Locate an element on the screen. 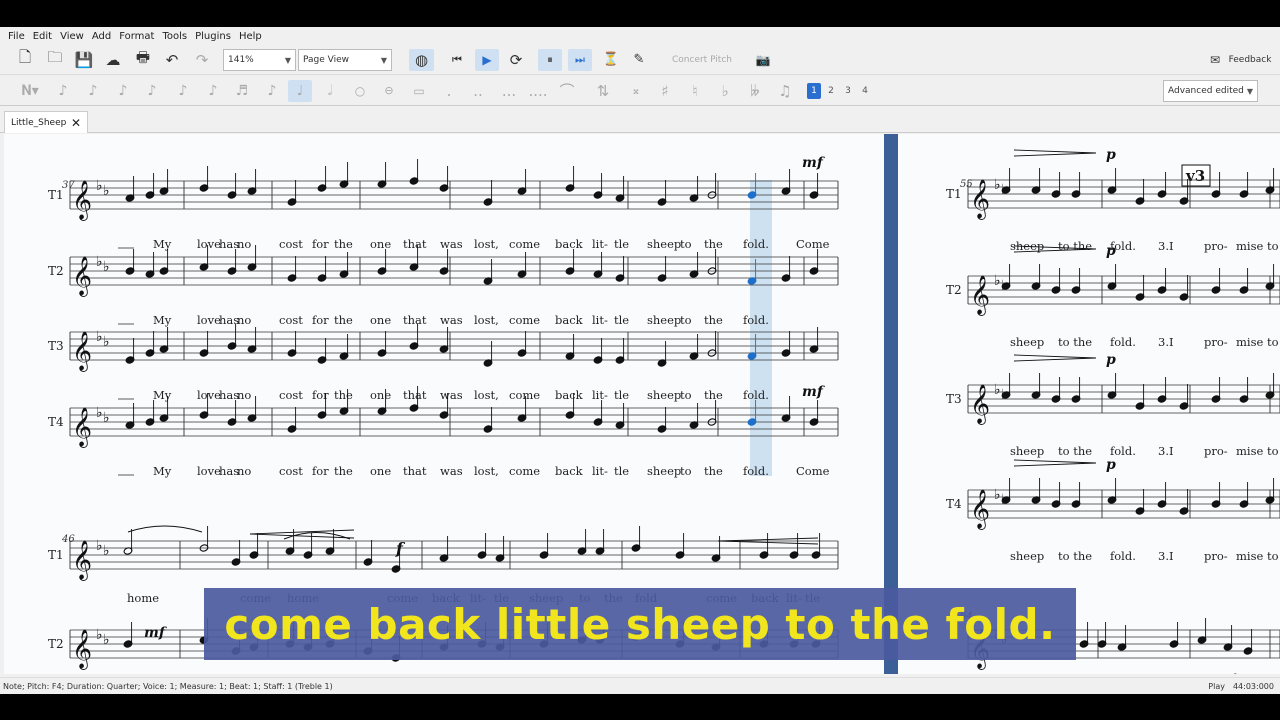 The width and height of the screenshot is (1280, 720). lyric-p2-t4-word: sheep is located at coordinates (1027, 556).